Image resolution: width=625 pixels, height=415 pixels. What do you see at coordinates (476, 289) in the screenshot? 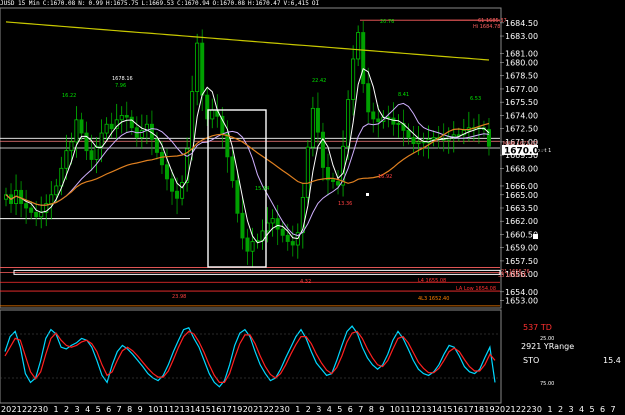
I see `level-label: LA Low 1654.08` at bounding box center [476, 289].